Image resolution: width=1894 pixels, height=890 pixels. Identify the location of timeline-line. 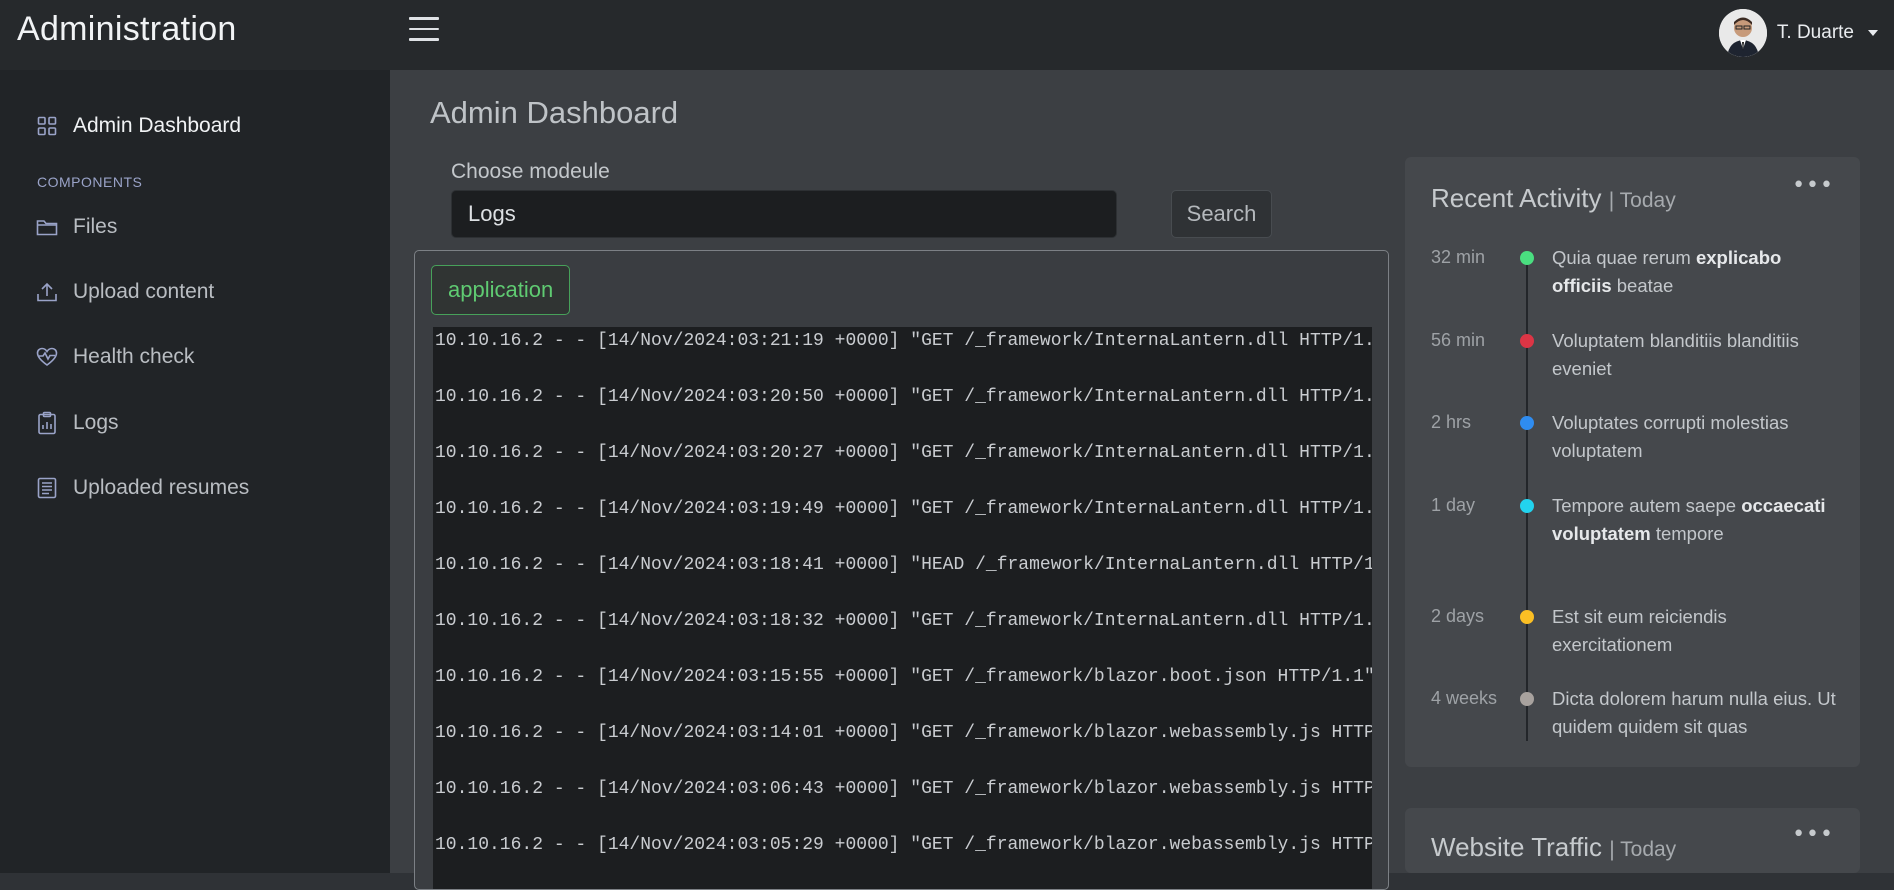
(1527, 497).